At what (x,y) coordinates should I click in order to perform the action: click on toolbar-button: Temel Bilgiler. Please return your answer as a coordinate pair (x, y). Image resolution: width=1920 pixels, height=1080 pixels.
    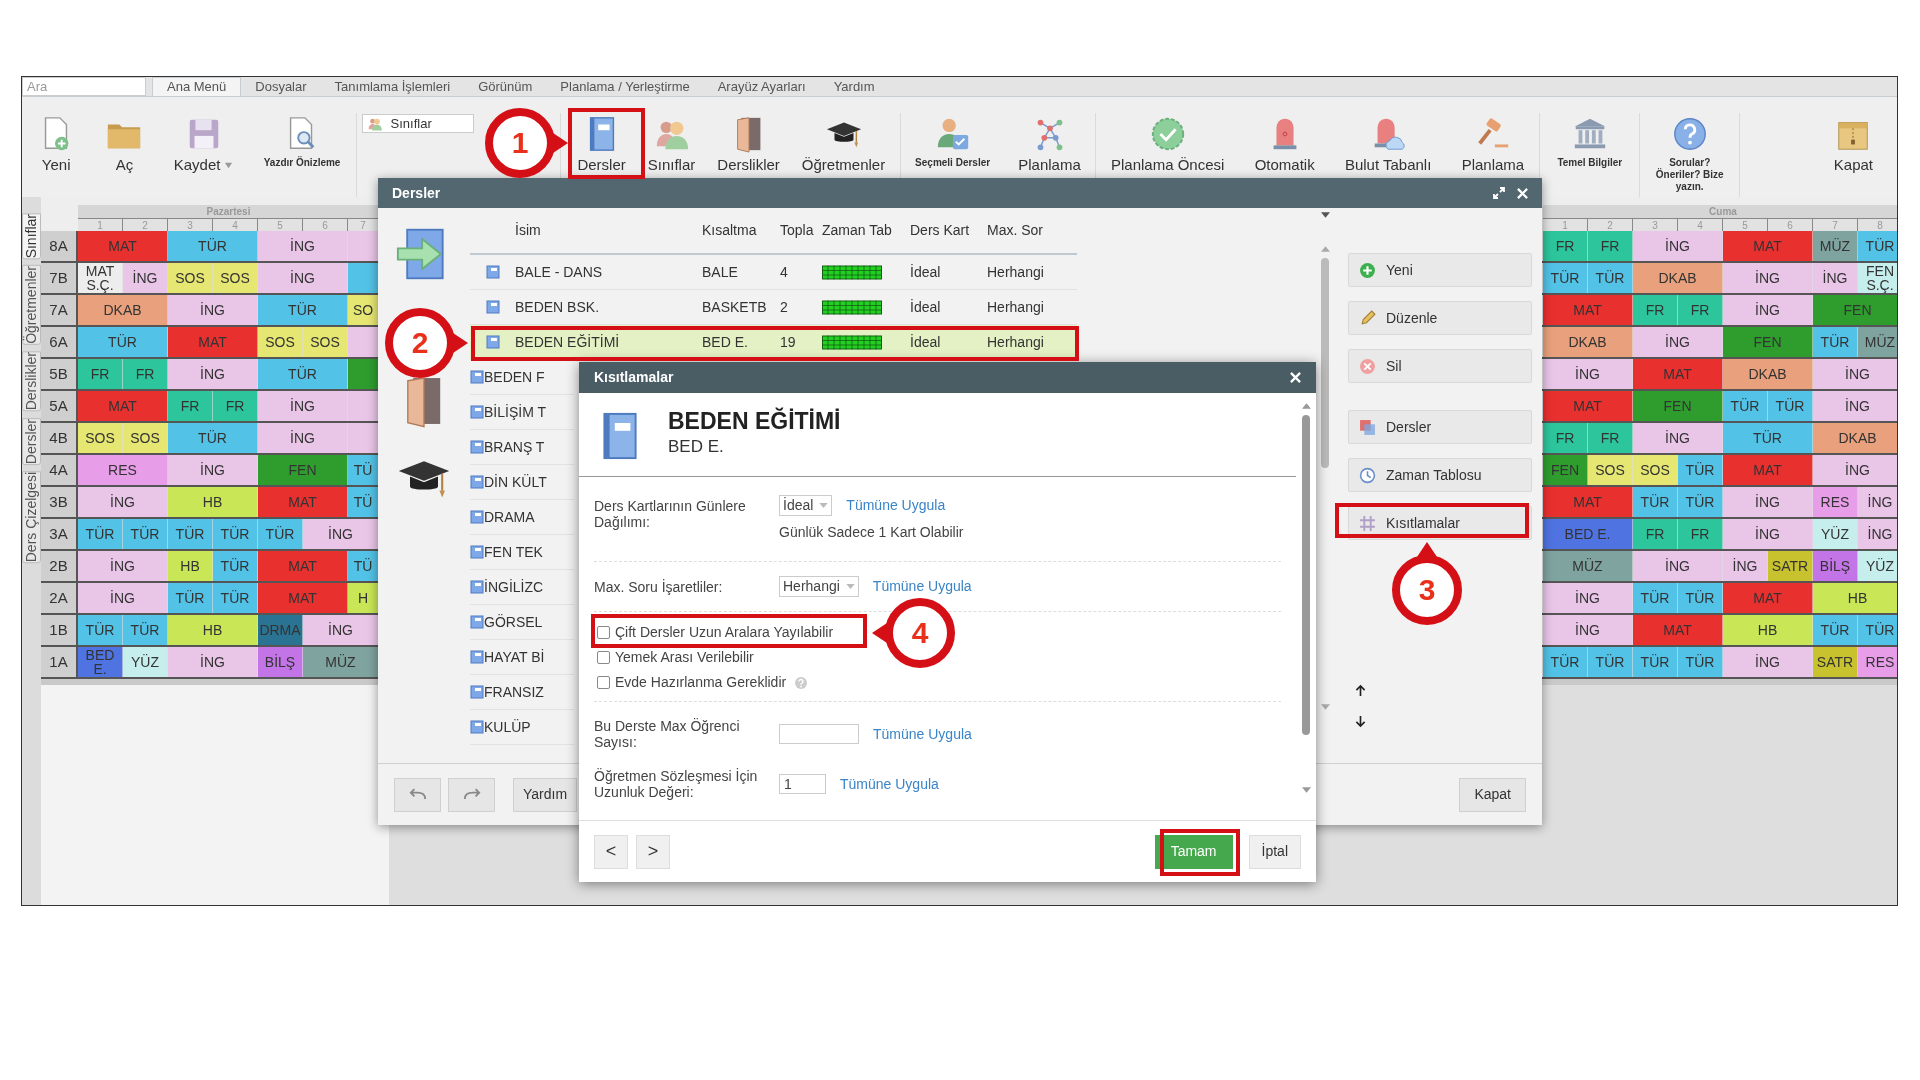
    Looking at the image, I should click on (1590, 141).